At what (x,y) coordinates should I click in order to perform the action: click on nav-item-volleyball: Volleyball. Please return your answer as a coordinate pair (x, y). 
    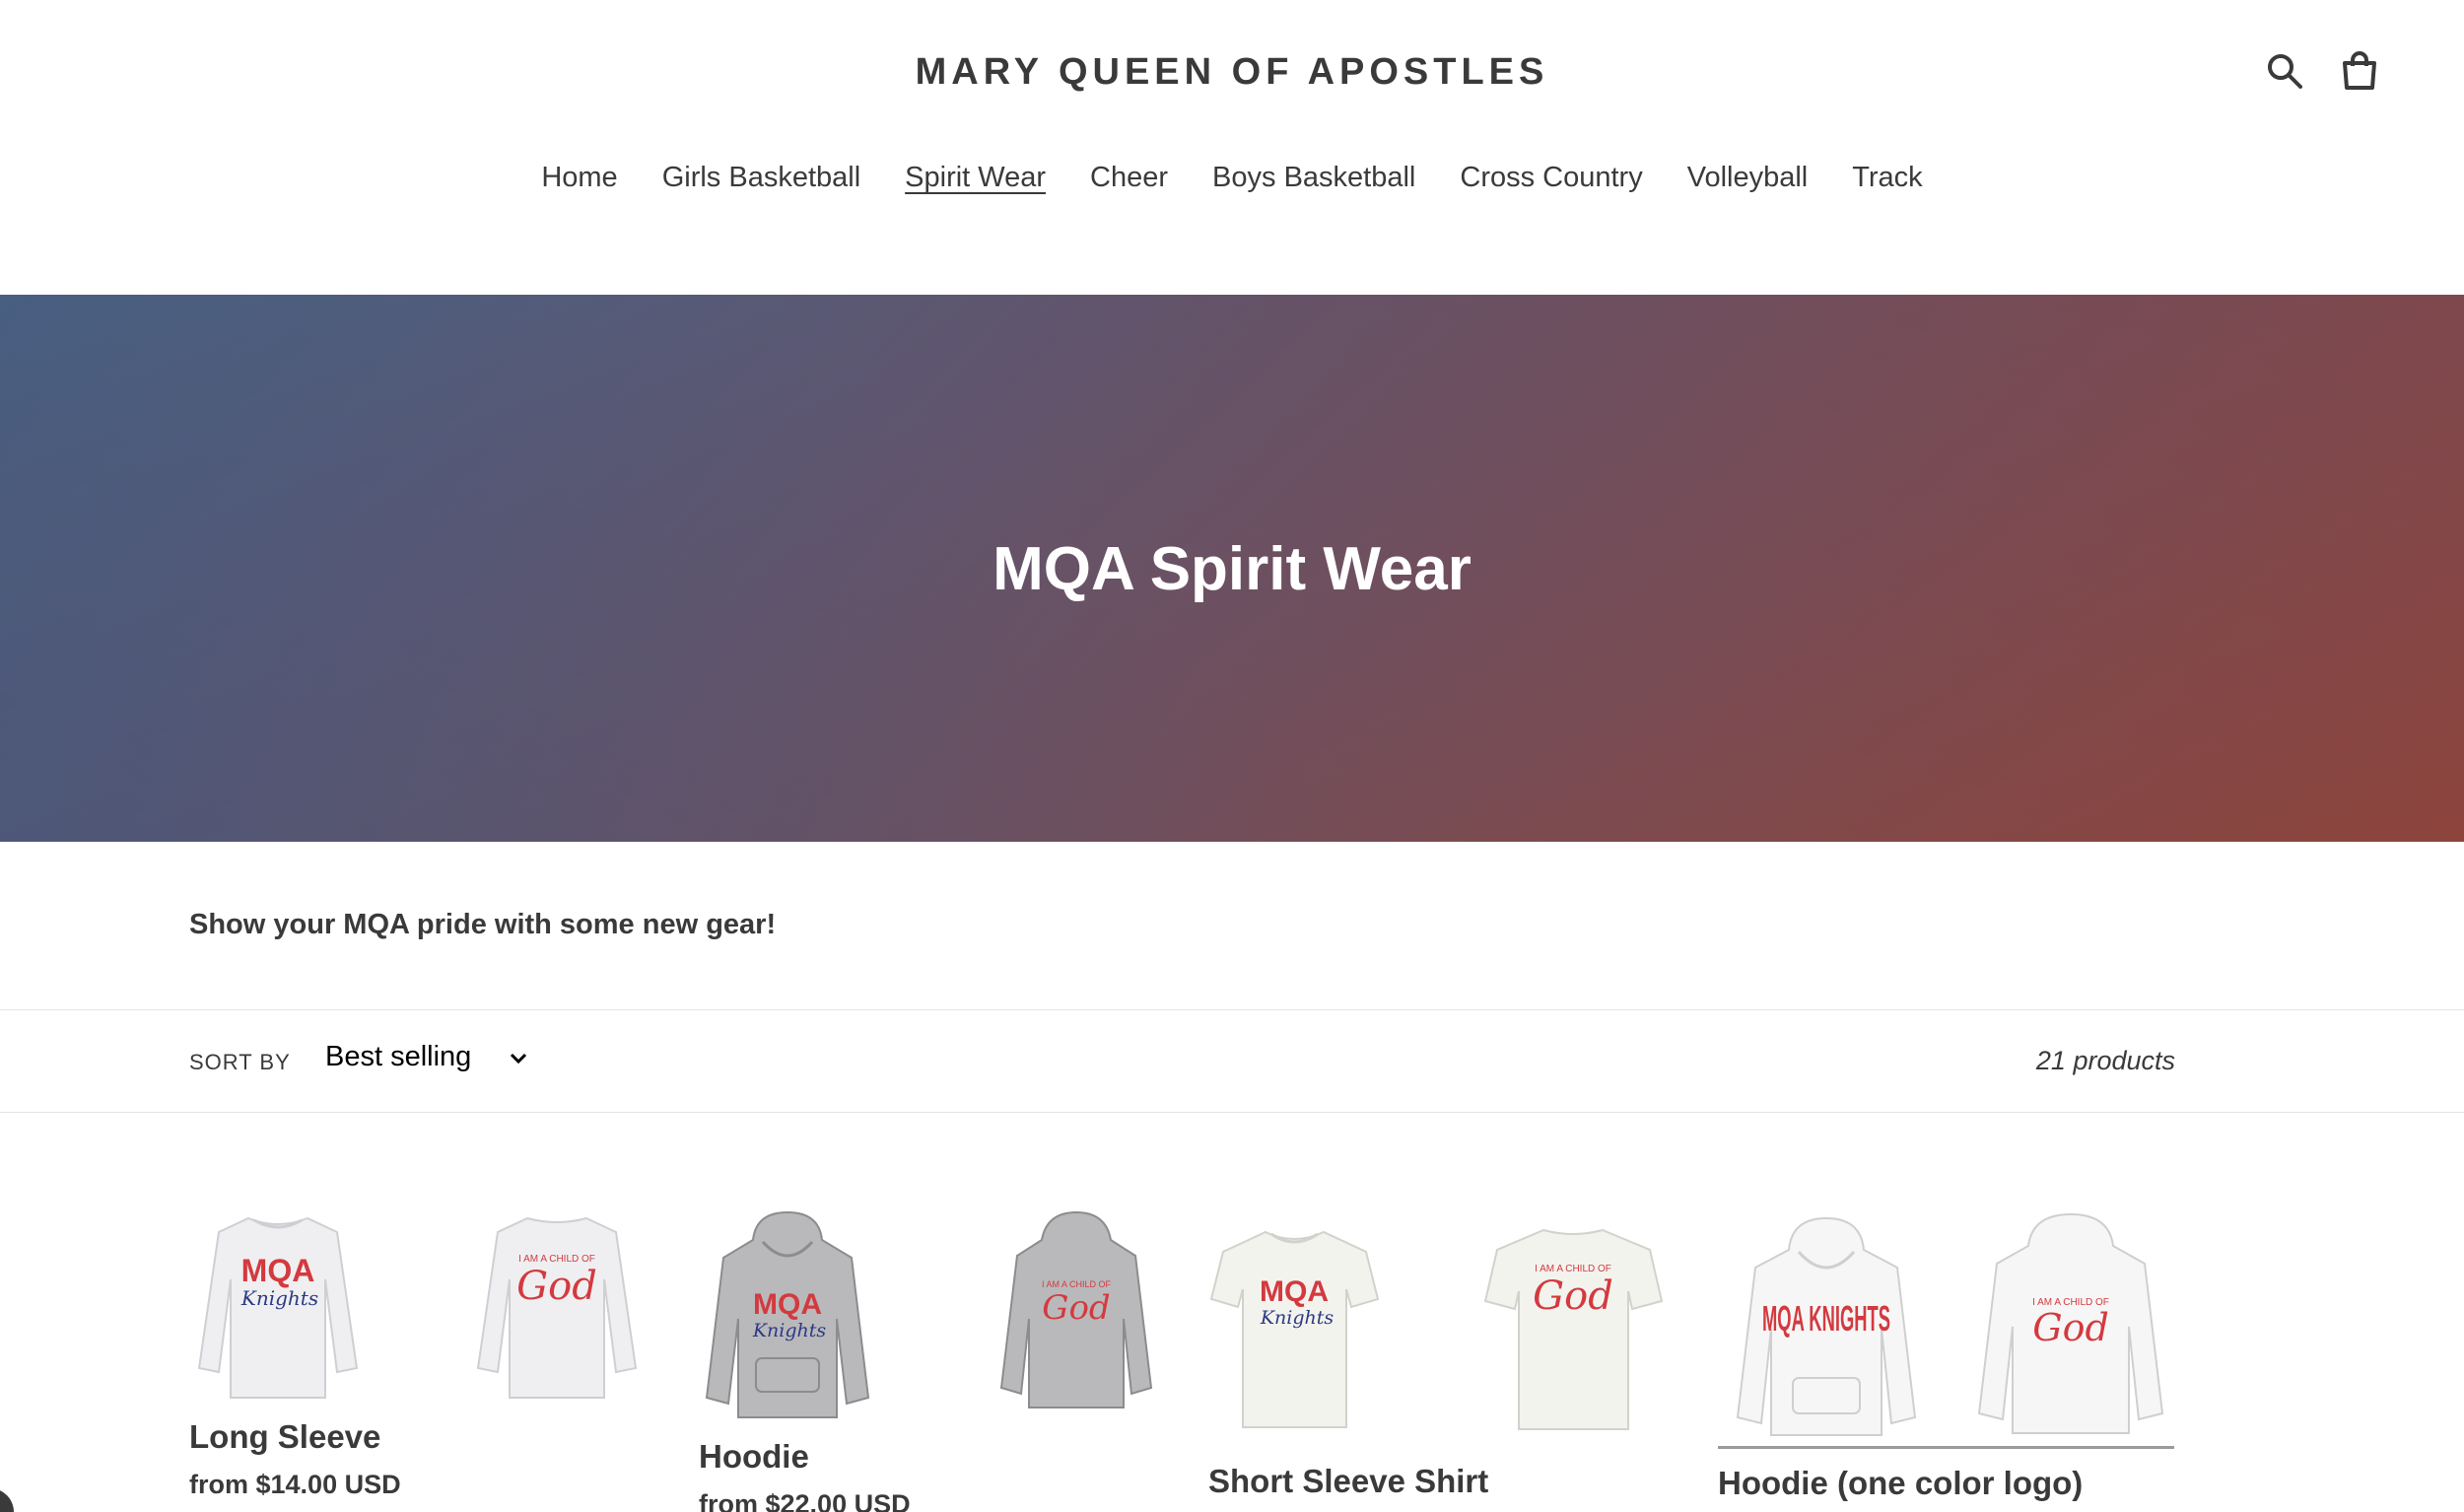
    Looking at the image, I should click on (1748, 180).